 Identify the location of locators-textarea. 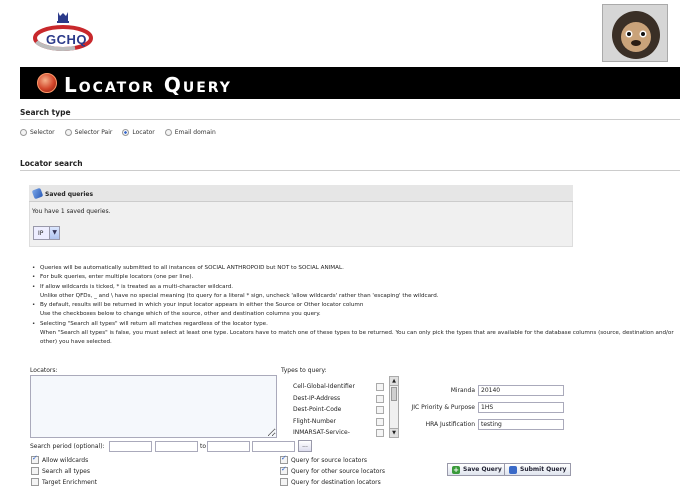
(153, 406).